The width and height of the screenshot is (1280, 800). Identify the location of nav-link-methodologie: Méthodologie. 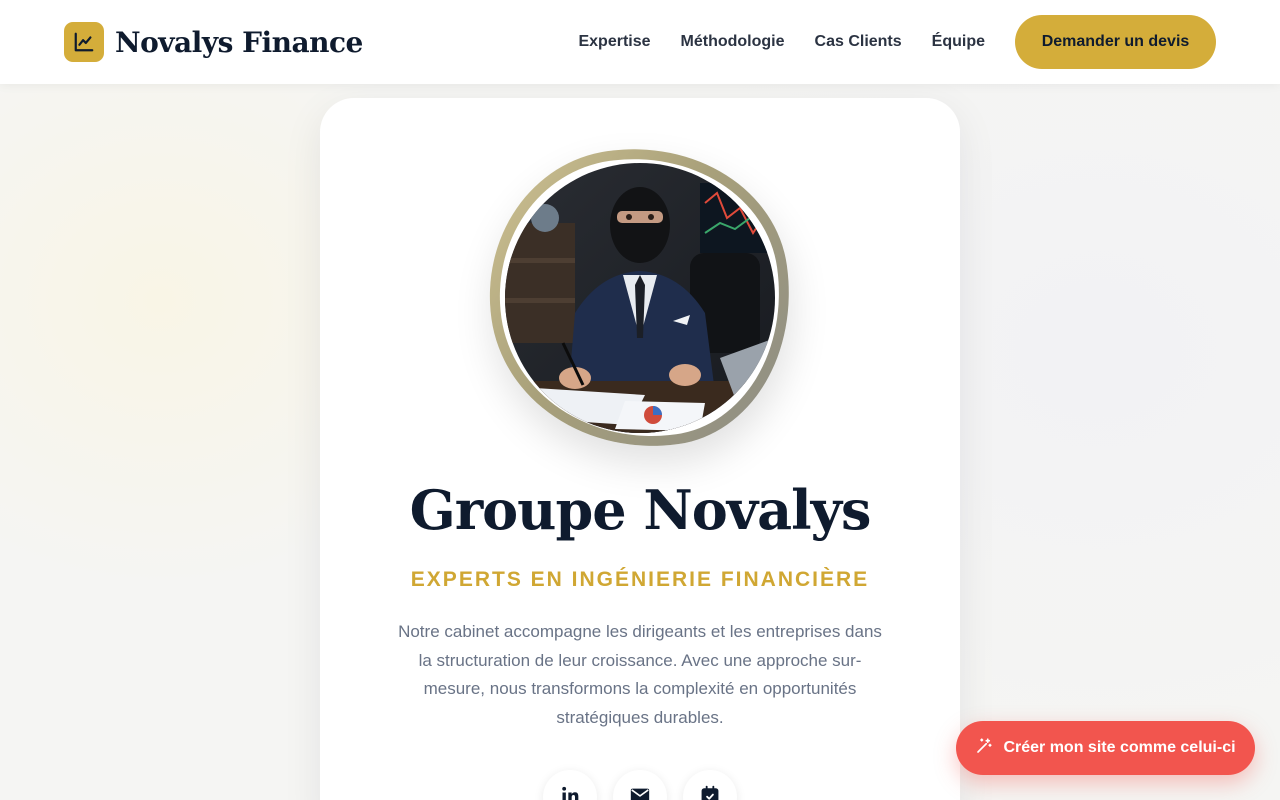
(733, 42).